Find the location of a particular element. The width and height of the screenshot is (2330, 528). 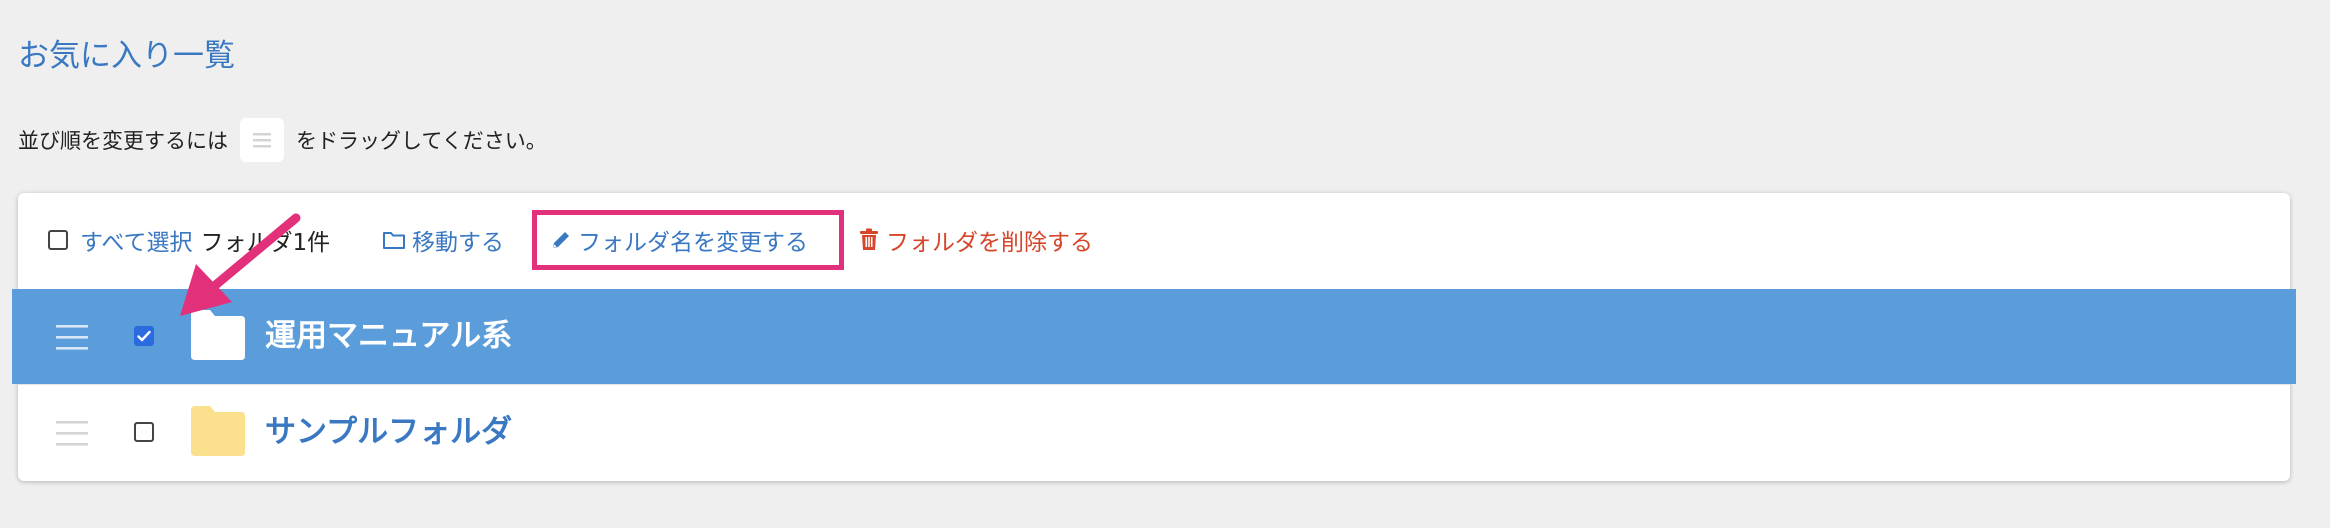

folder-name: サンプルフォルダ is located at coordinates (388, 432).